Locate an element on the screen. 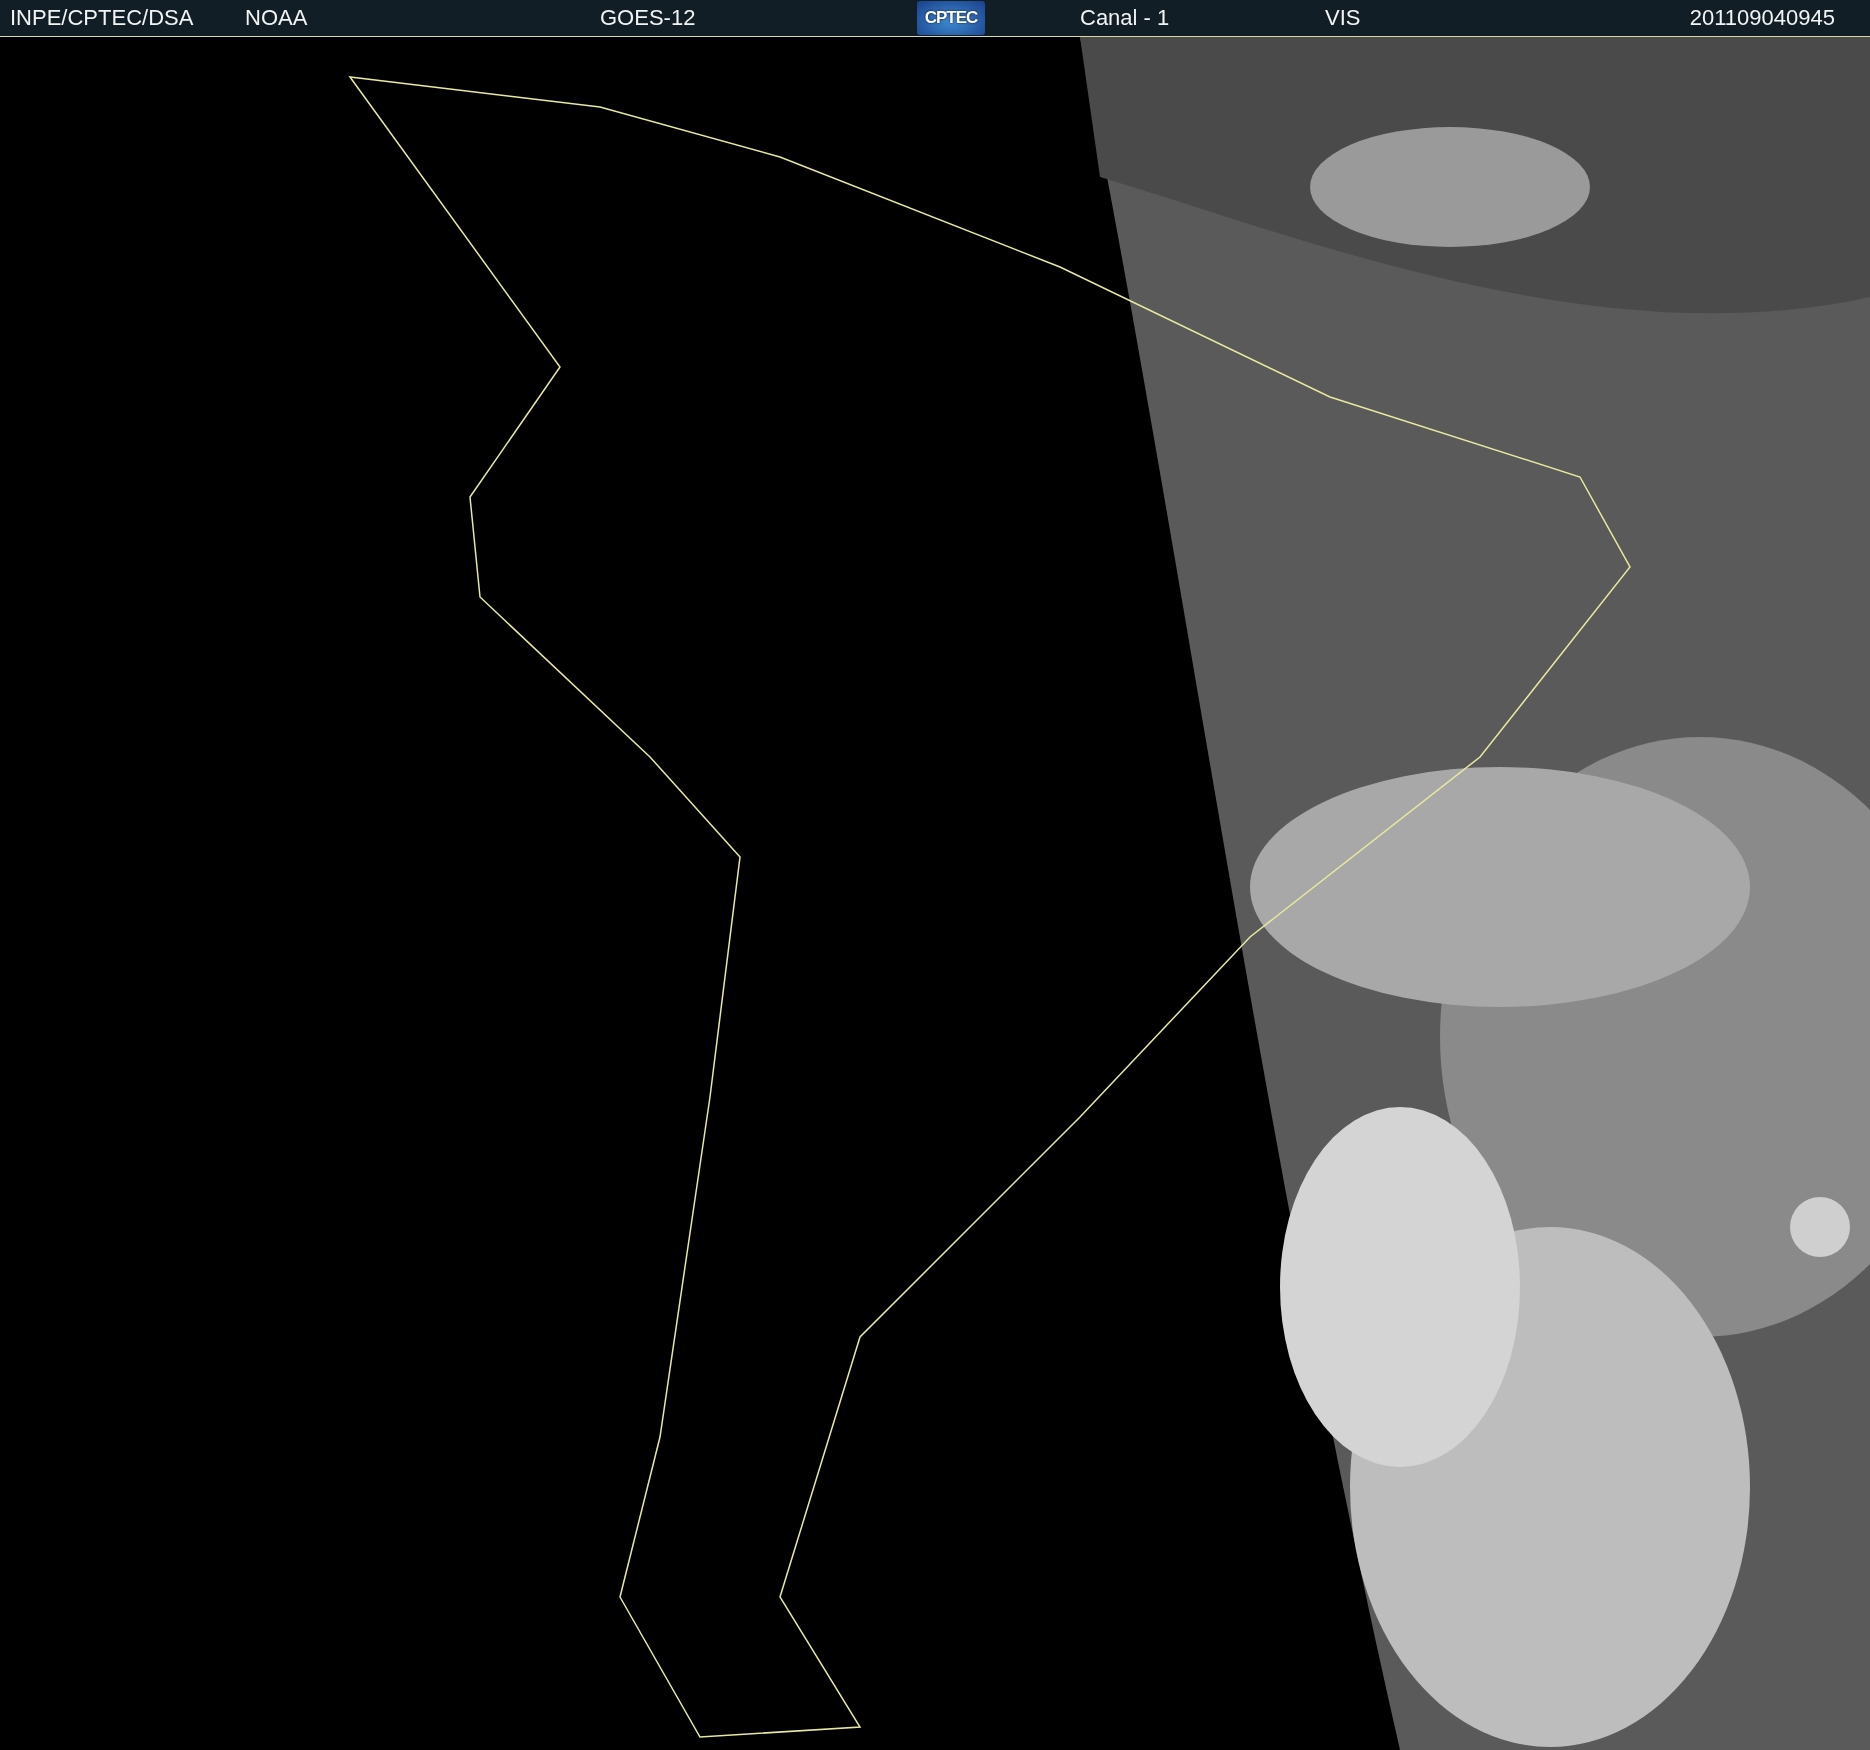 This screenshot has width=1870, height=1750. source-label: INPE/CPTEC/DSA is located at coordinates (102, 18).